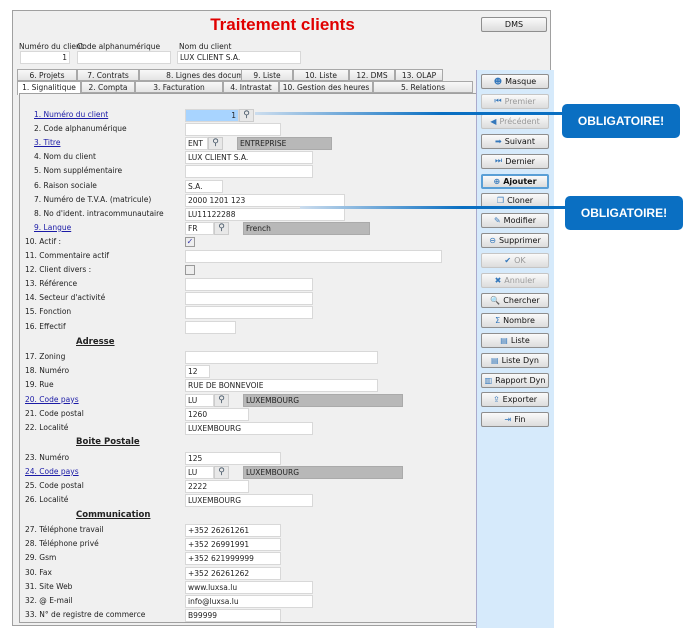  What do you see at coordinates (249, 587) in the screenshot?
I see `input-field-31: www.luxsa.lu` at bounding box center [249, 587].